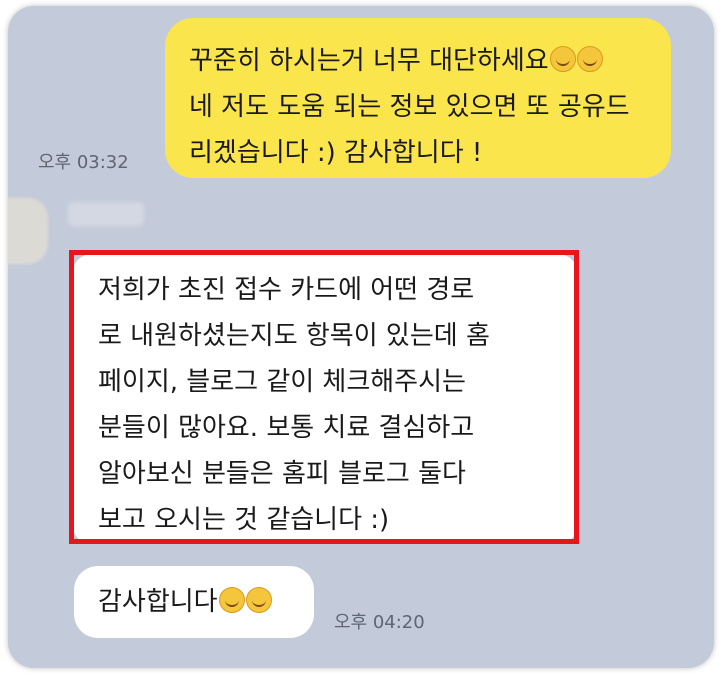 The width and height of the screenshot is (724, 676). I want to click on message-line: 네 저도 도움 되는 정보 있으면 또 공유드, so click(409, 107).